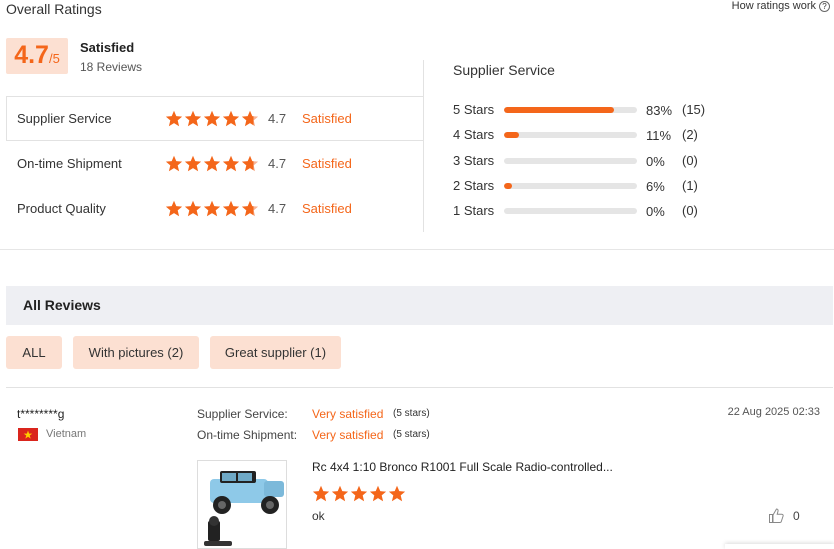 This screenshot has width=834, height=549. I want to click on review-shipment-value: Very satisfied, so click(348, 435).